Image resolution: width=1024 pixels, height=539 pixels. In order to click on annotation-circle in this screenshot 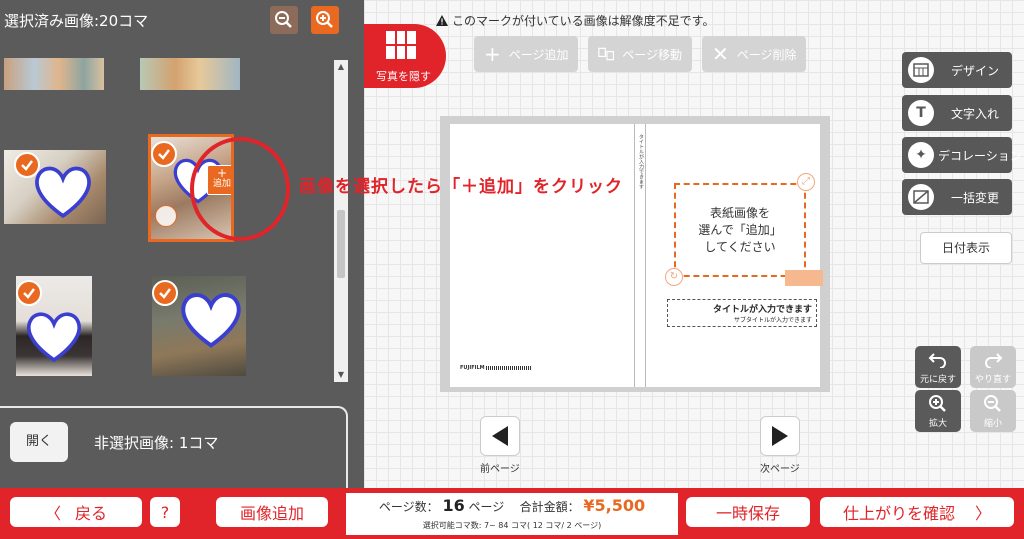, I will do `click(240, 189)`.